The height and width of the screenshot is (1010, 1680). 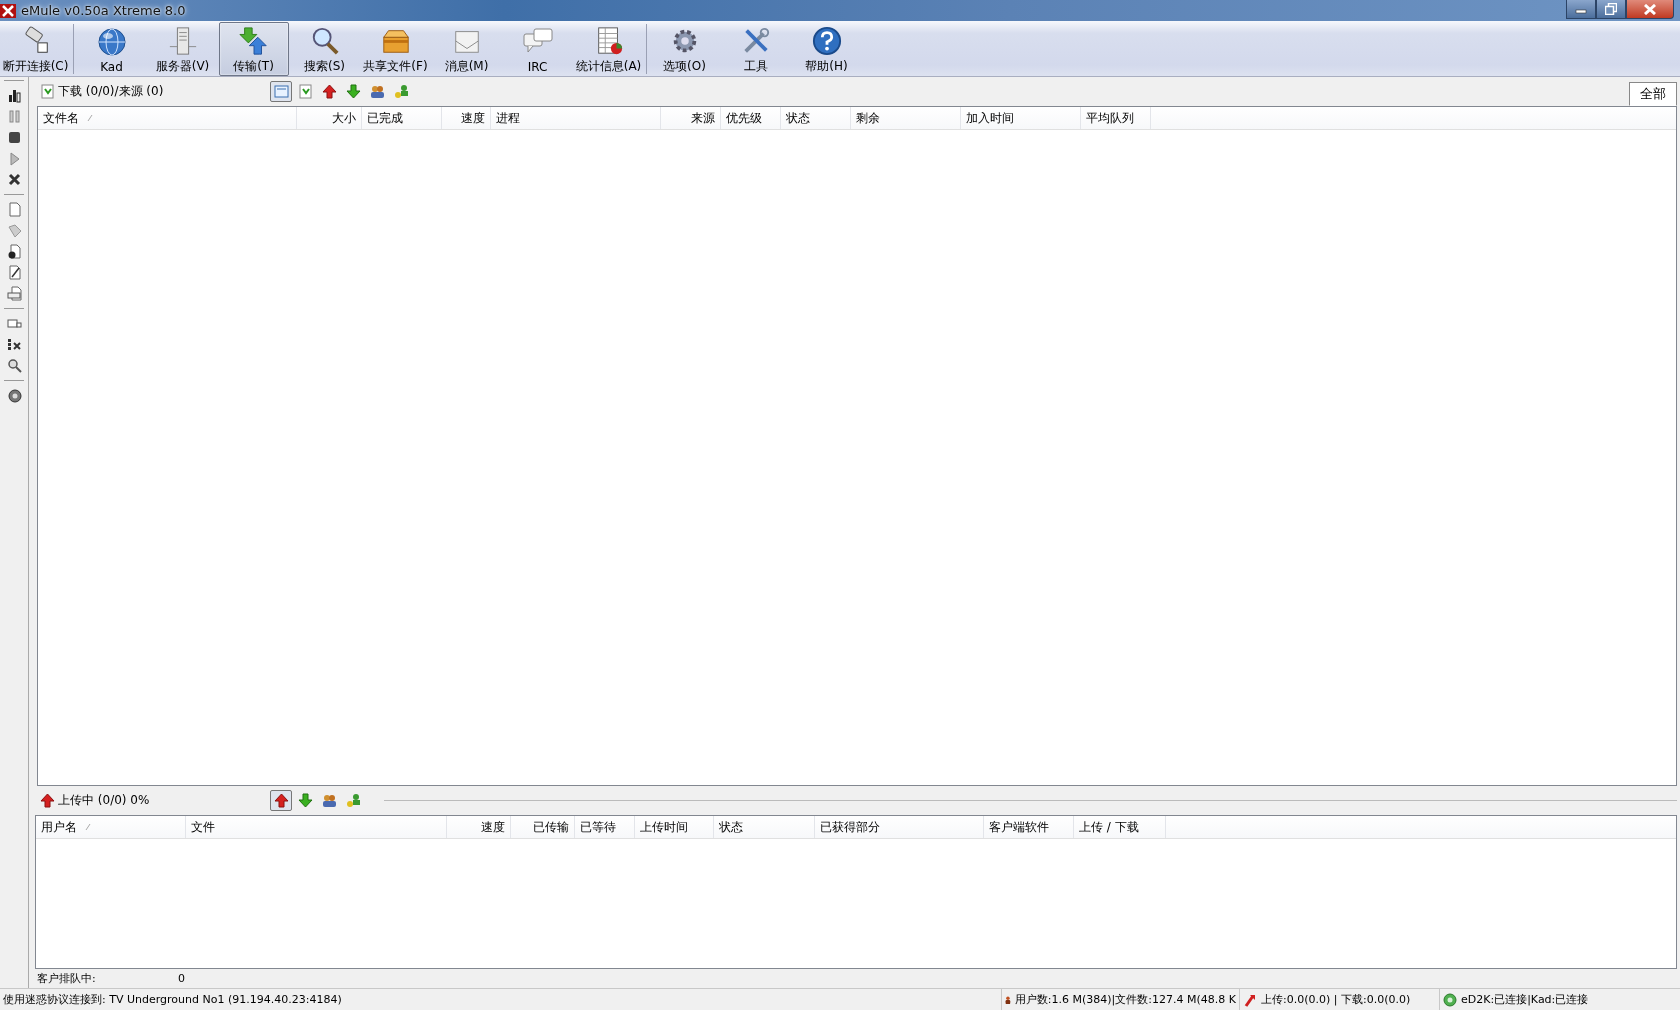 What do you see at coordinates (67, 978) in the screenshot?
I see `queue-label: 客户排队中:` at bounding box center [67, 978].